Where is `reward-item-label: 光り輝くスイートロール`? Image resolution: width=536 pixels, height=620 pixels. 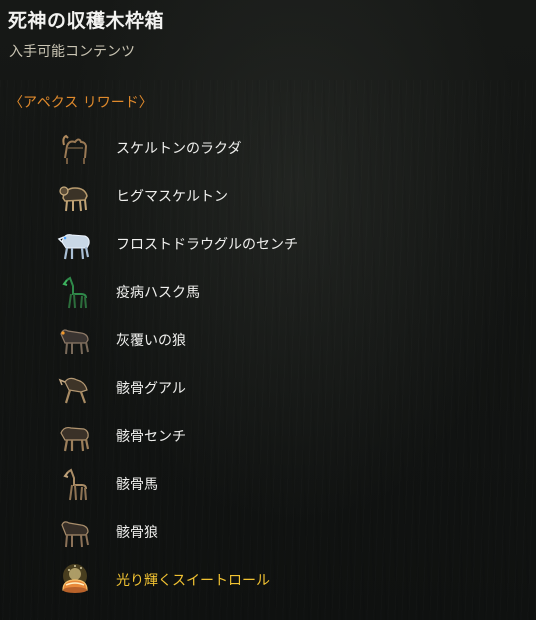
reward-item-label: 光り輝くスイートロール is located at coordinates (193, 581).